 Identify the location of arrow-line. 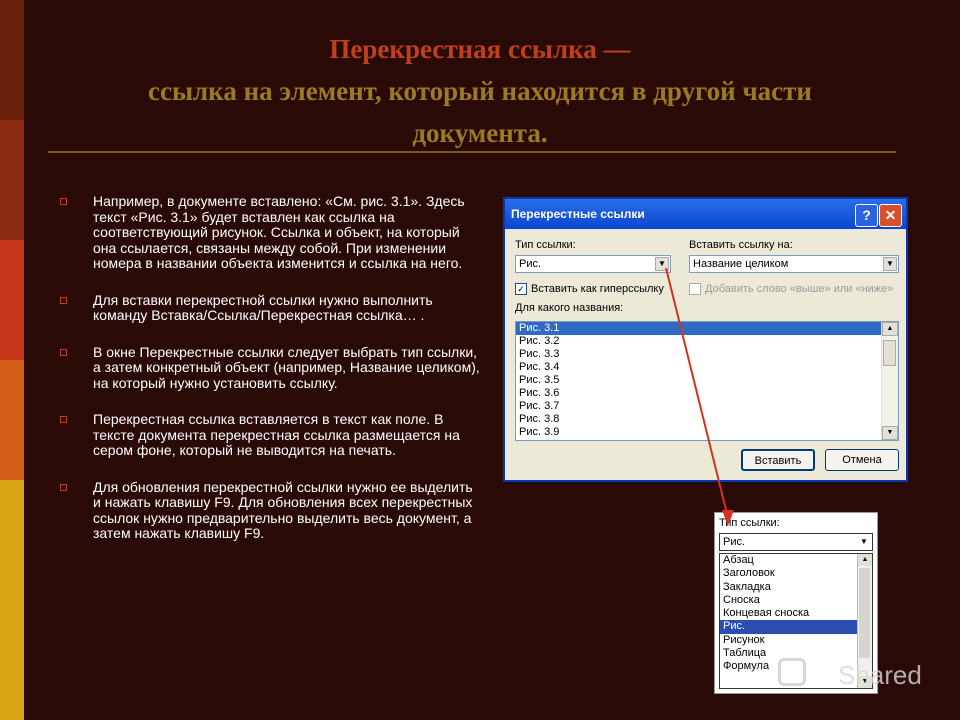
(697, 393).